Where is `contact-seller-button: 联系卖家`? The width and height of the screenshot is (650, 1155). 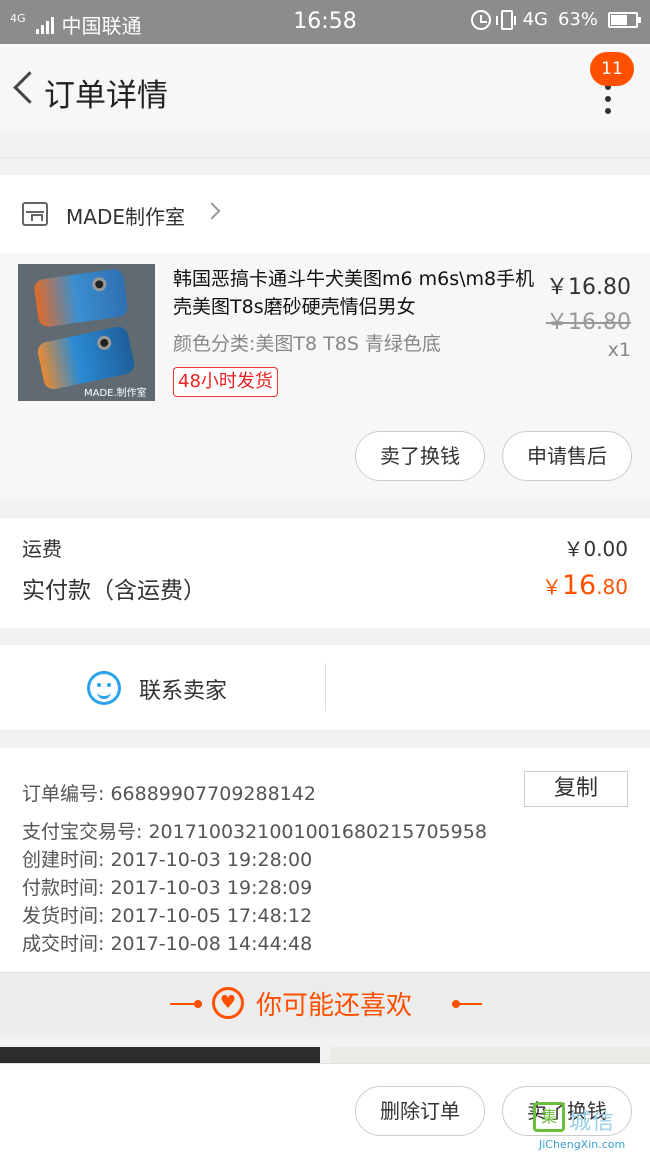
contact-seller-button: 联系卖家 is located at coordinates (183, 689).